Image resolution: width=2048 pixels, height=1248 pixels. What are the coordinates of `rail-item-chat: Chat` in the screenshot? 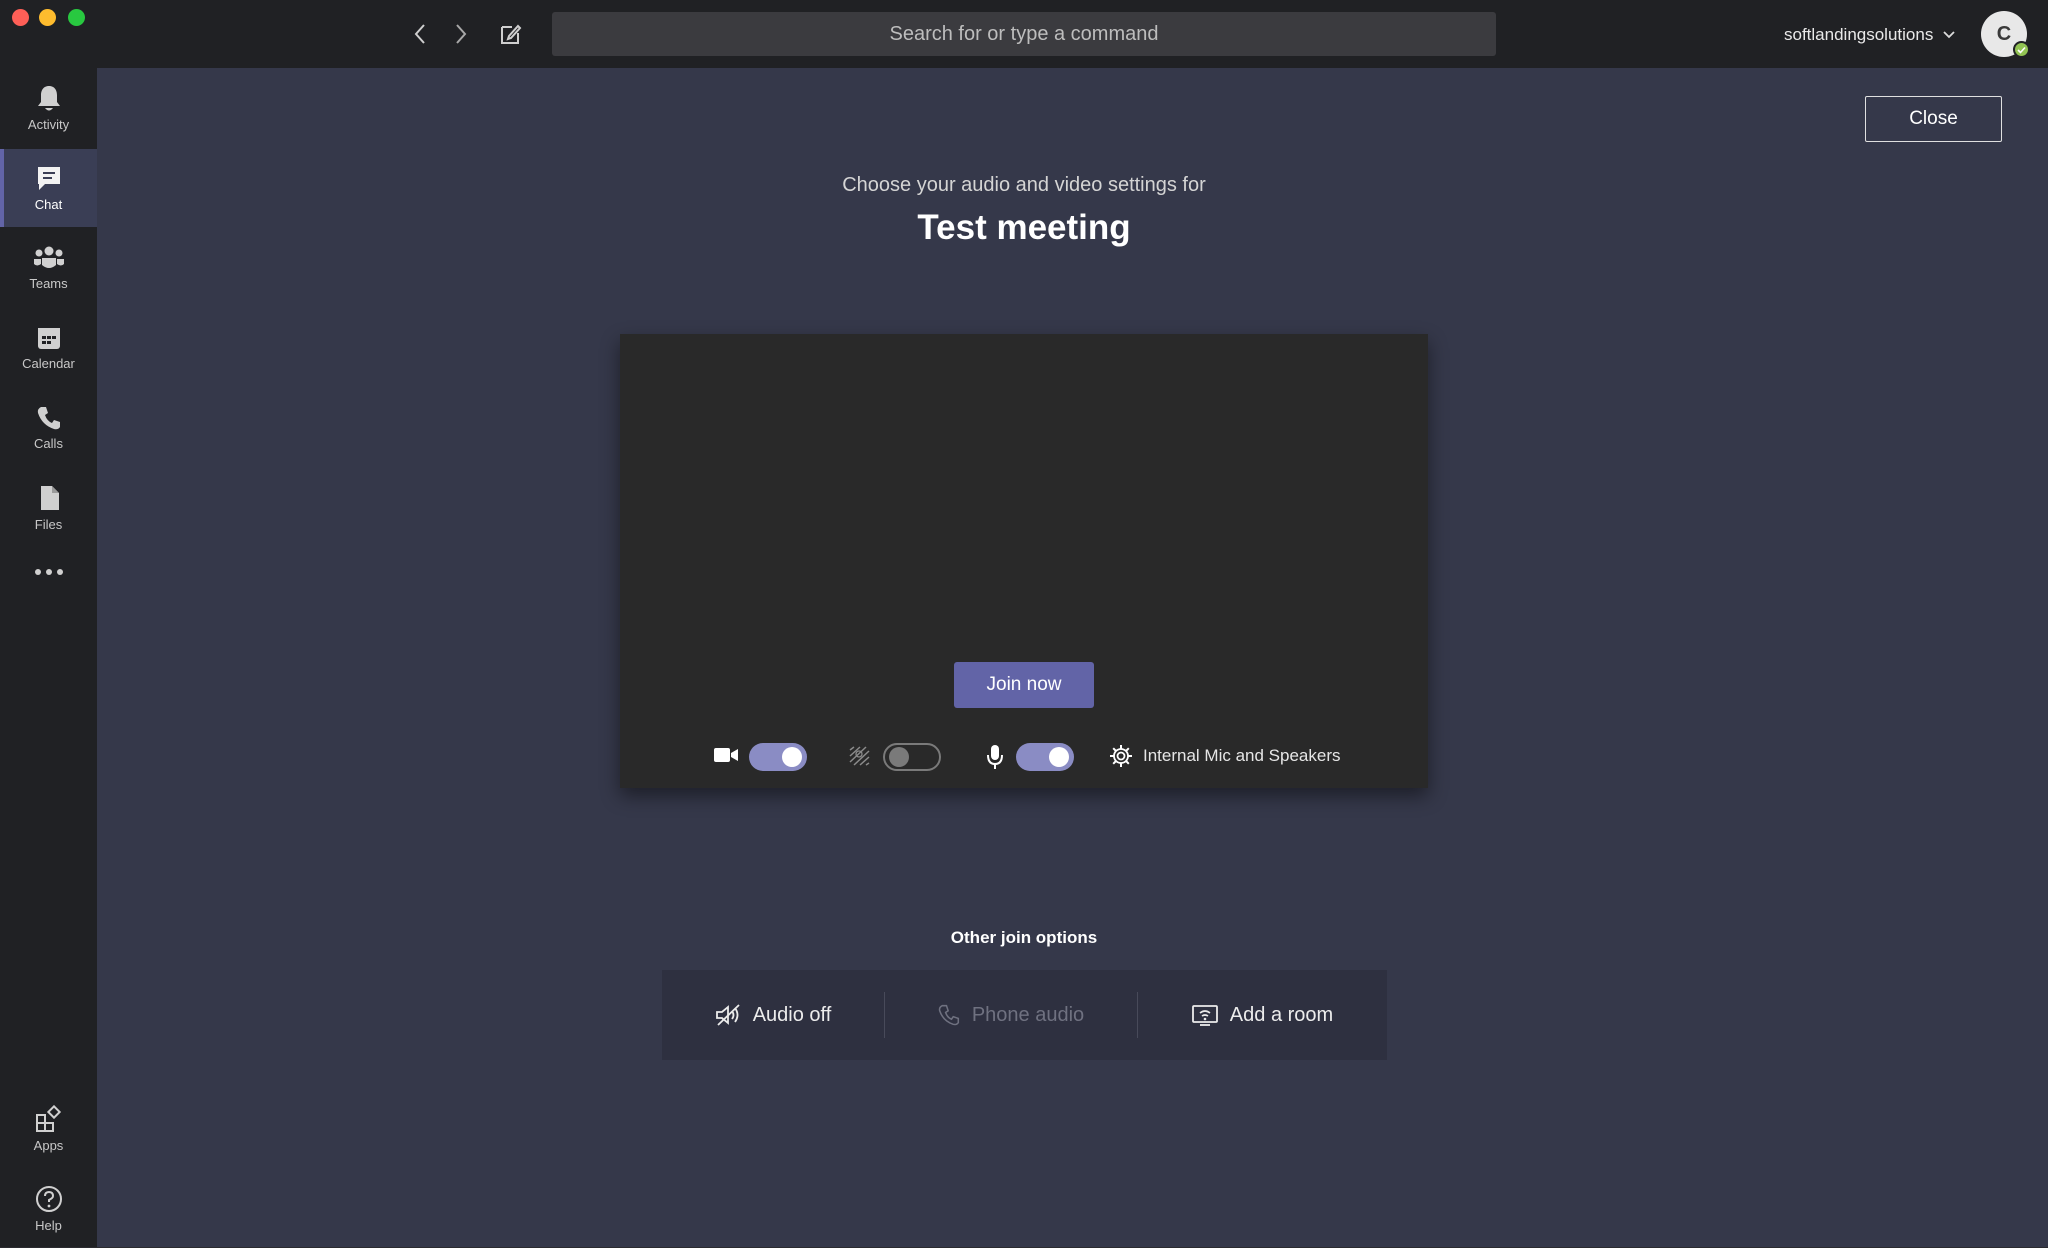 It's located at (48, 188).